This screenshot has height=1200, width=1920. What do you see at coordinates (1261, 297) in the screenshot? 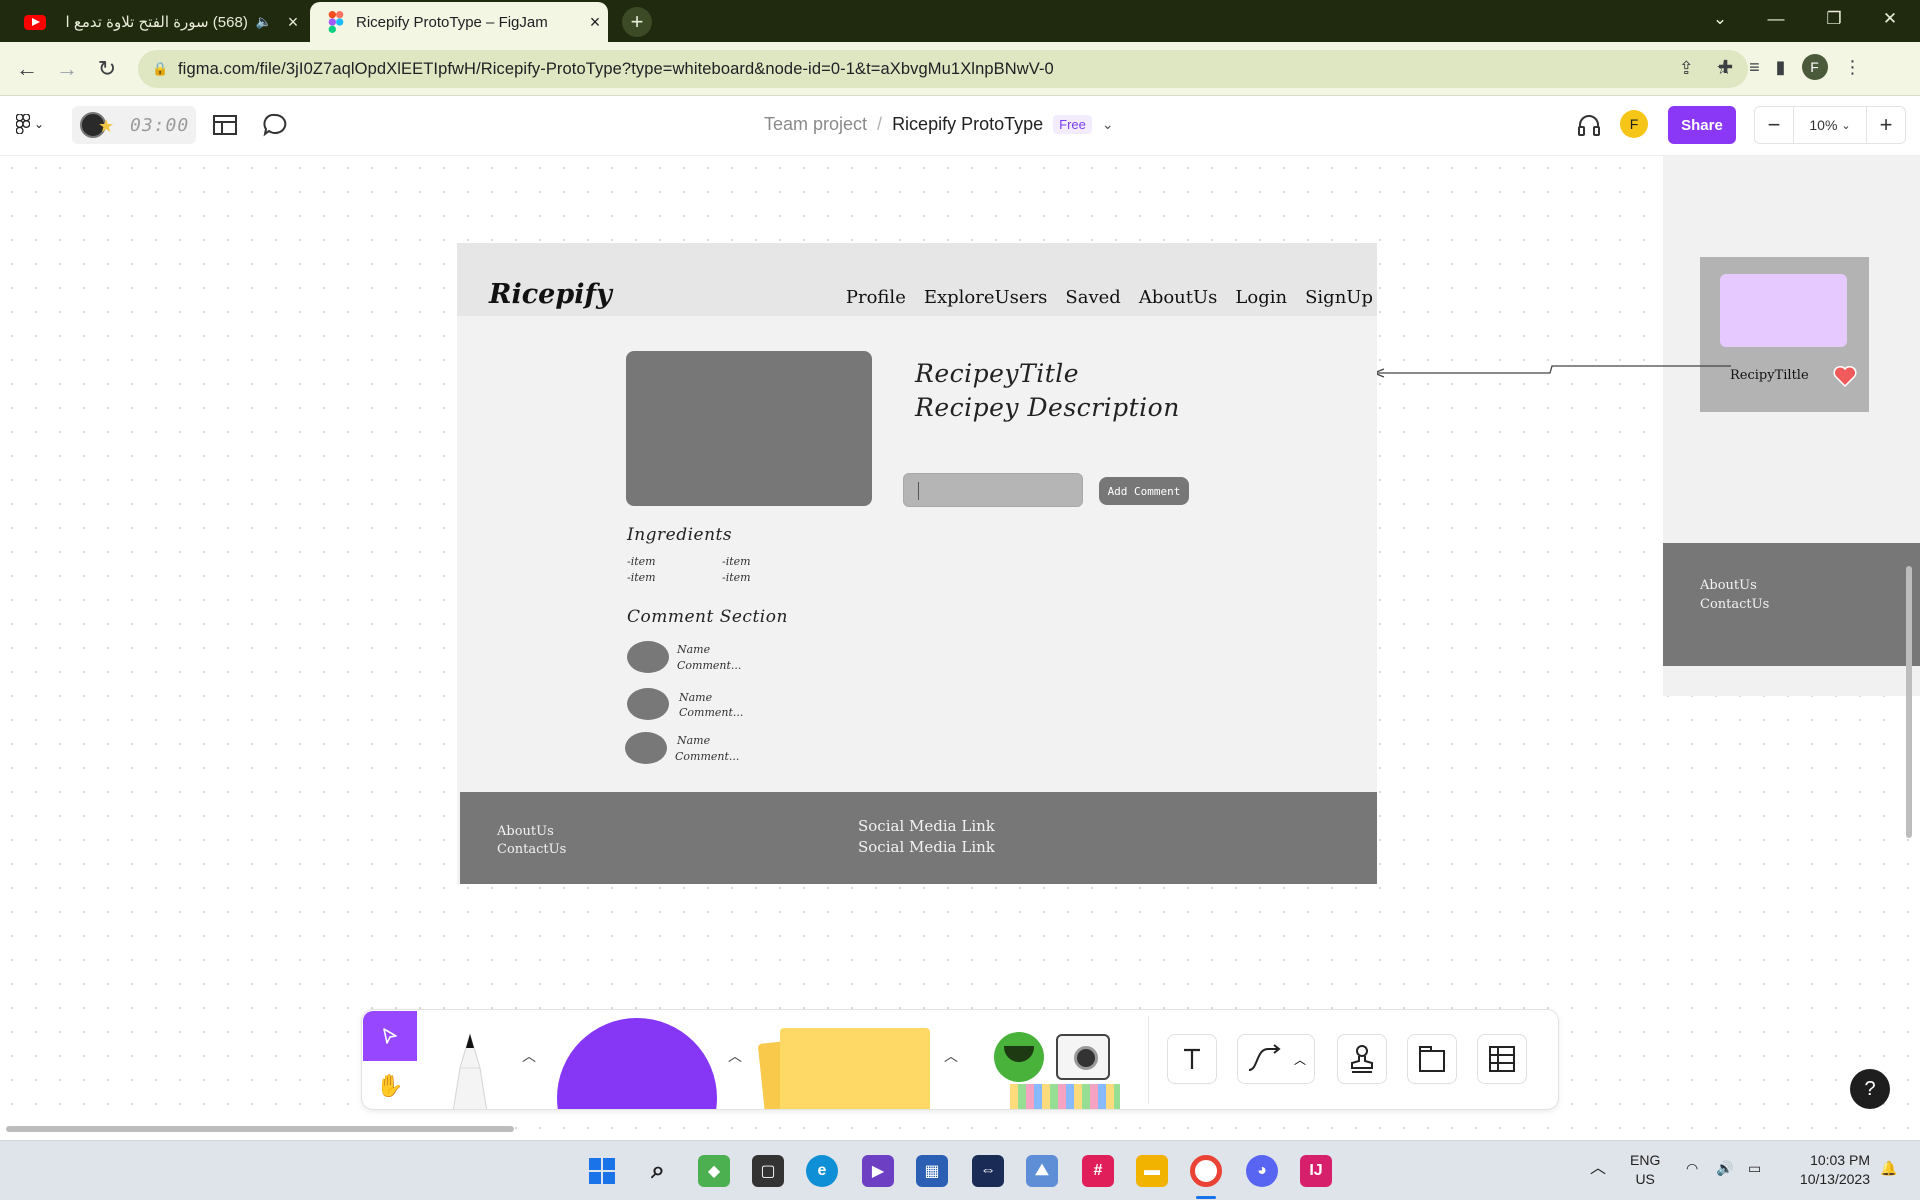
I see `nav-login: Login` at bounding box center [1261, 297].